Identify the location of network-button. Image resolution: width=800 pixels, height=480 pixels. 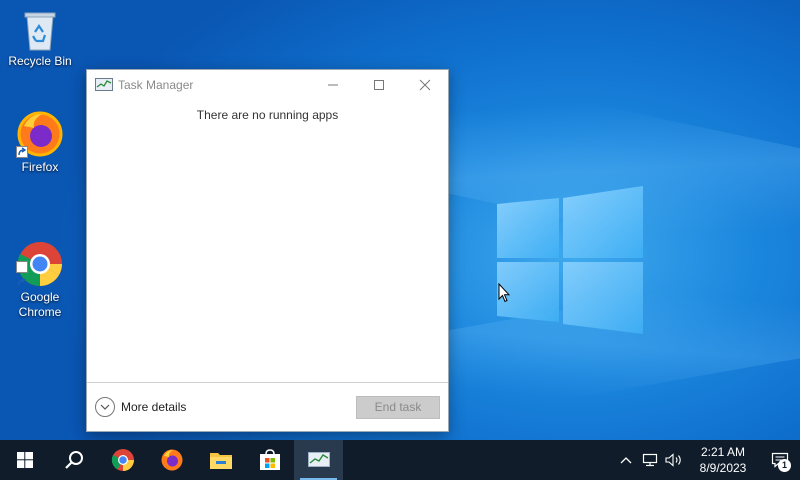
(650, 460).